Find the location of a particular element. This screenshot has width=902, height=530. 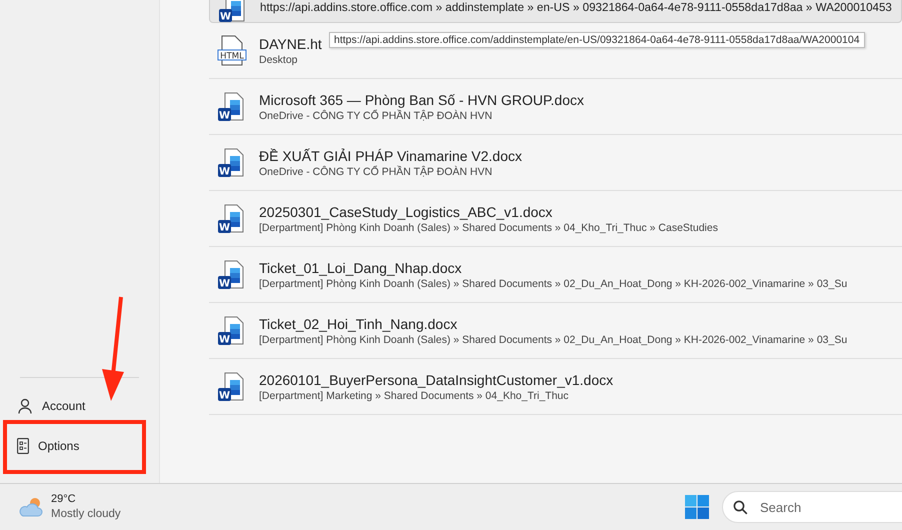

recent-file-row: W https://api.addins.store.office.com » addinstemplate » en-US » 09321864-0a64-4e78-9111-0558da17d8aa » WA200010453 is located at coordinates (555, 11).